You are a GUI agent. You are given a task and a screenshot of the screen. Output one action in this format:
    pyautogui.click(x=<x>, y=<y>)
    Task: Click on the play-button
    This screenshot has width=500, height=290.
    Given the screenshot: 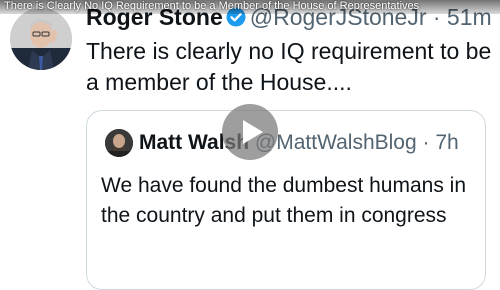 What is the action you would take?
    pyautogui.click(x=250, y=132)
    